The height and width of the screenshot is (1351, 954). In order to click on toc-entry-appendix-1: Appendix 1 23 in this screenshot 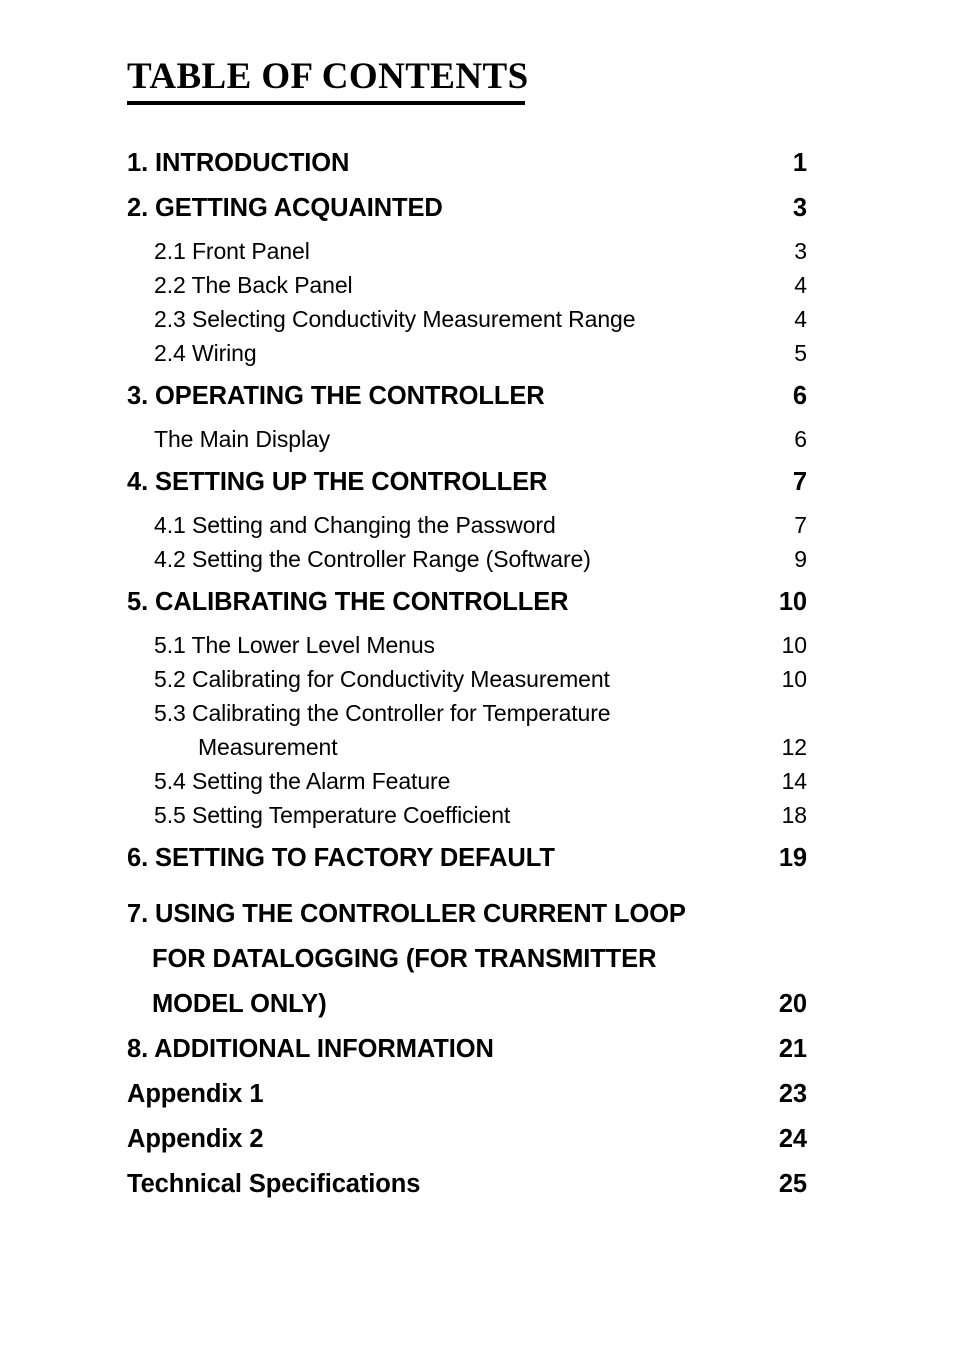, I will do `click(467, 1094)`.